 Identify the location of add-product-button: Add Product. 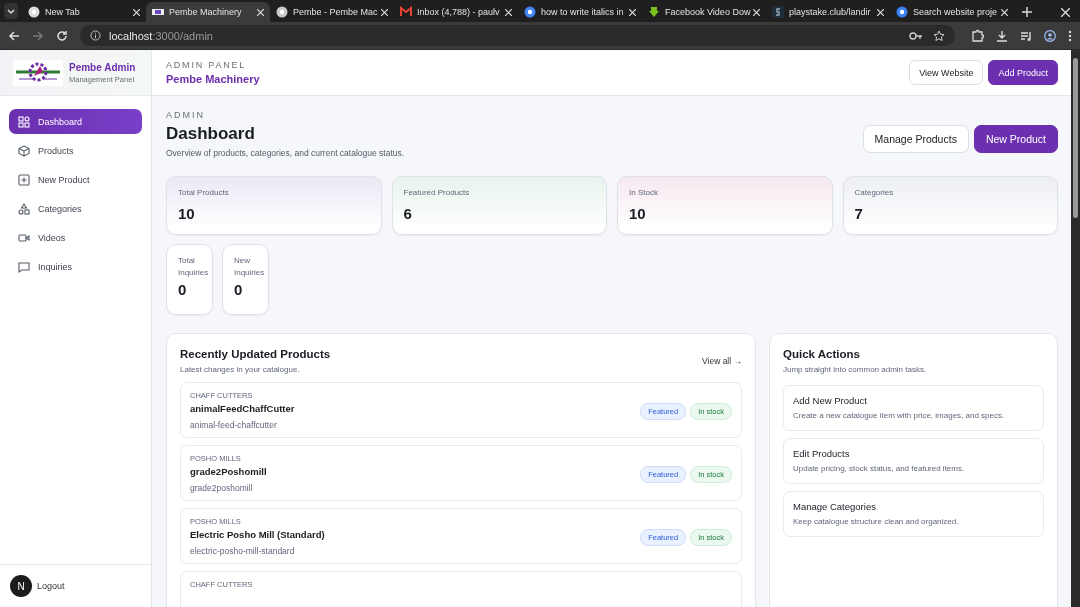
(1023, 72).